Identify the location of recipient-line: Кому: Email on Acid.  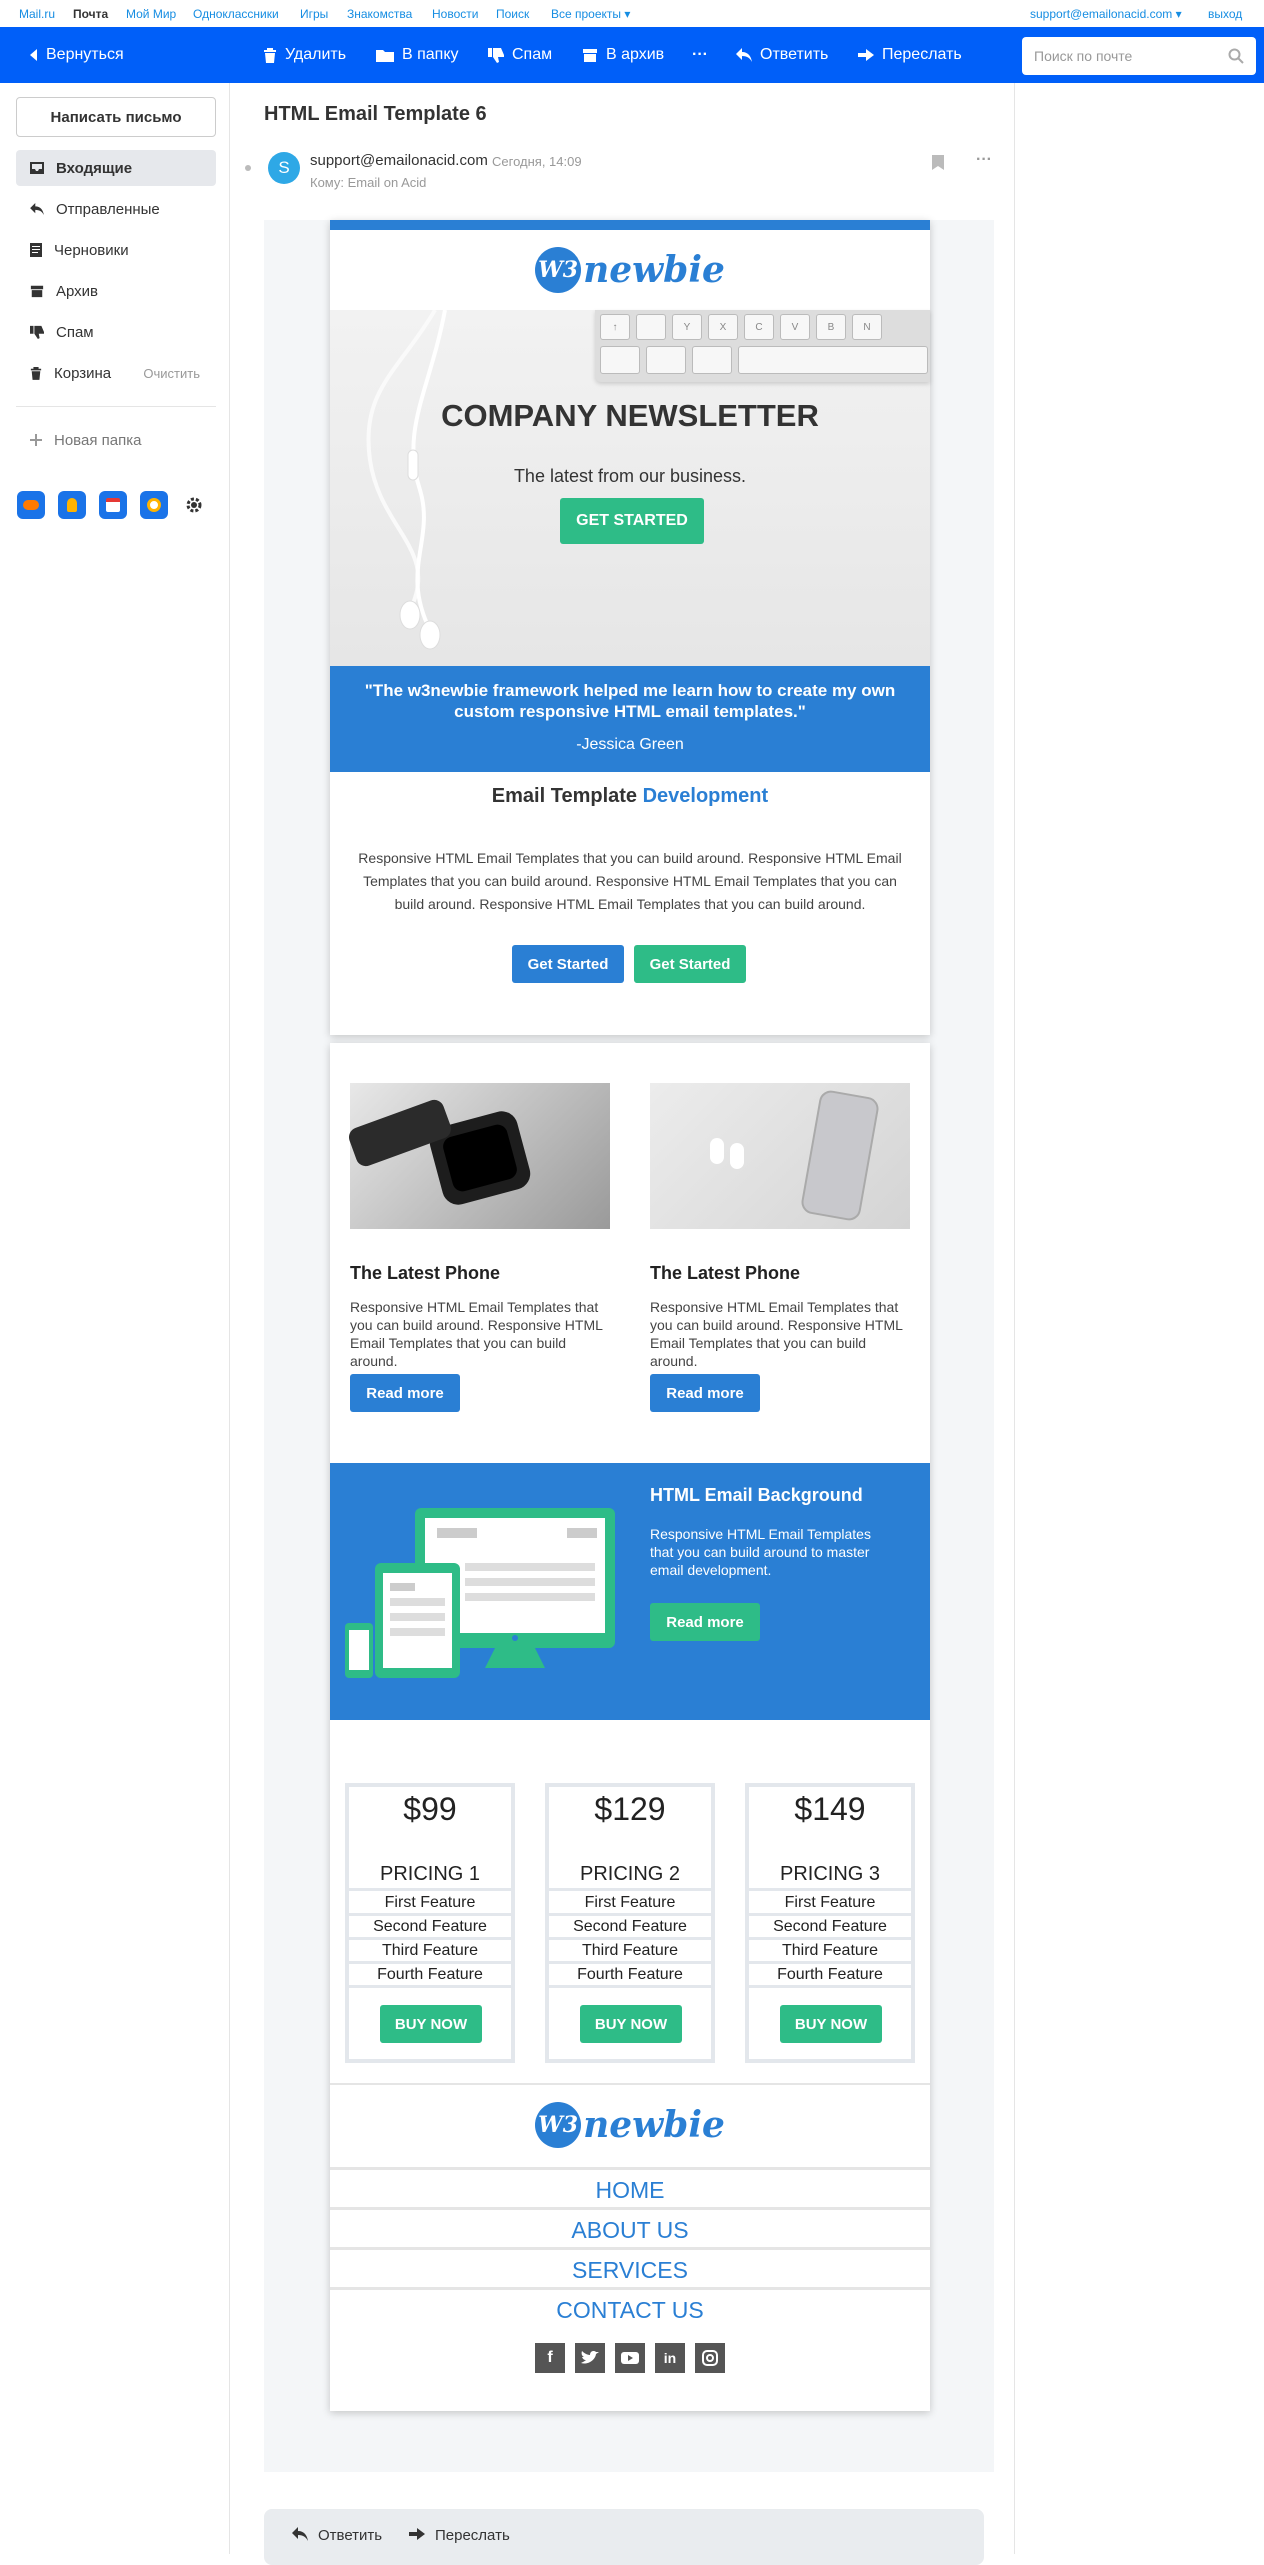
(368, 182).